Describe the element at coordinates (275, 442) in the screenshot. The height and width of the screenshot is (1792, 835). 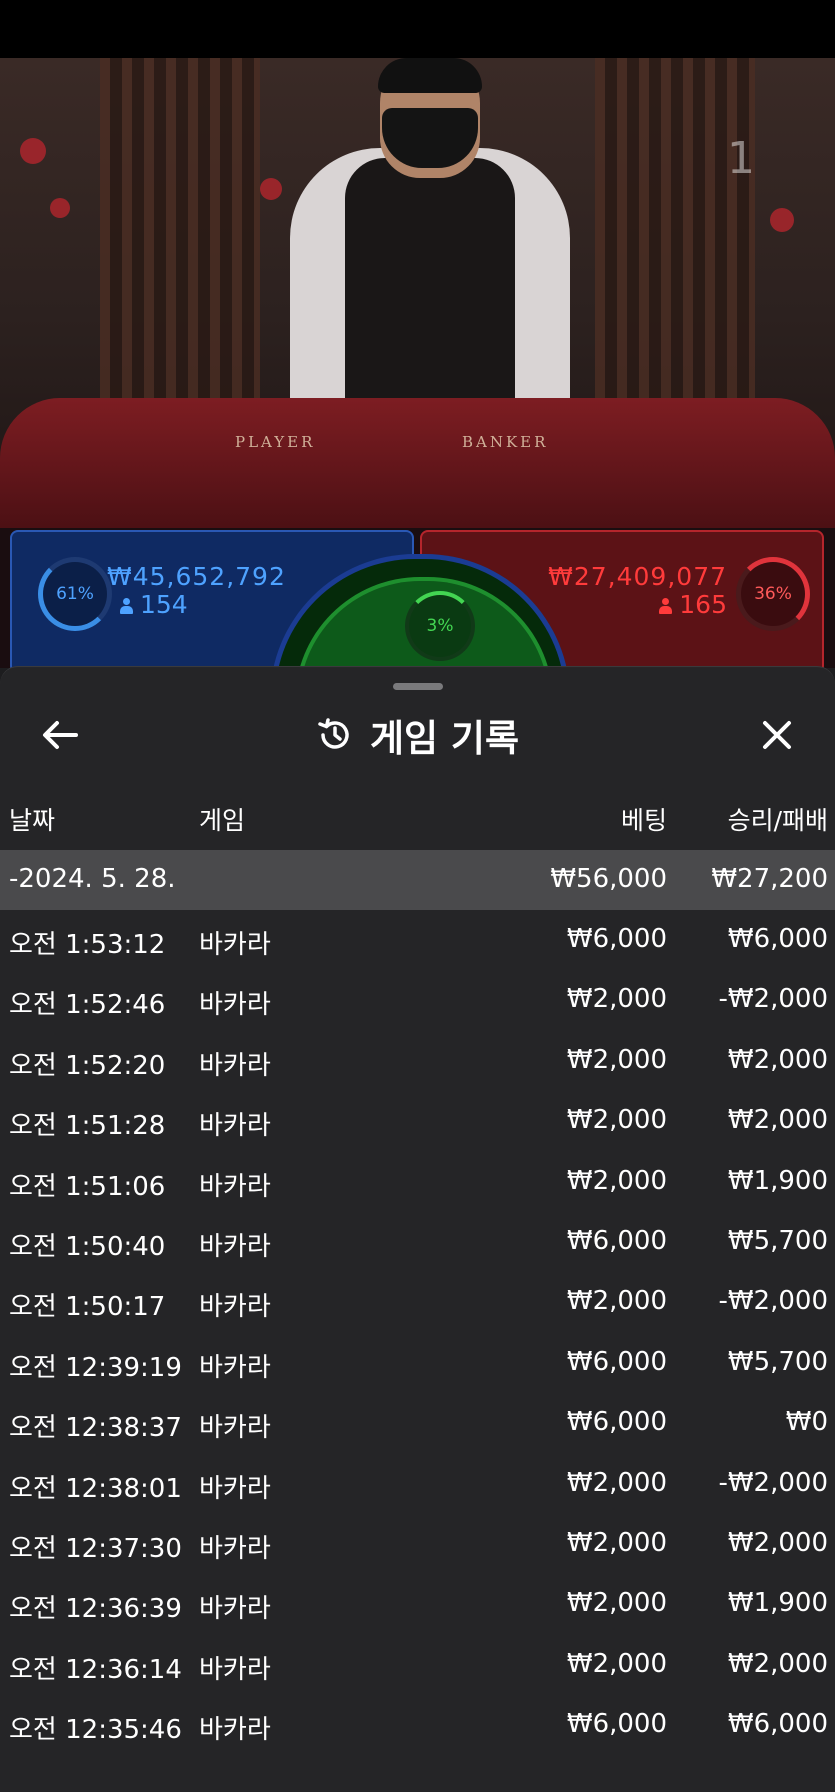
I see `felt-player-label: PLAYER` at that location.